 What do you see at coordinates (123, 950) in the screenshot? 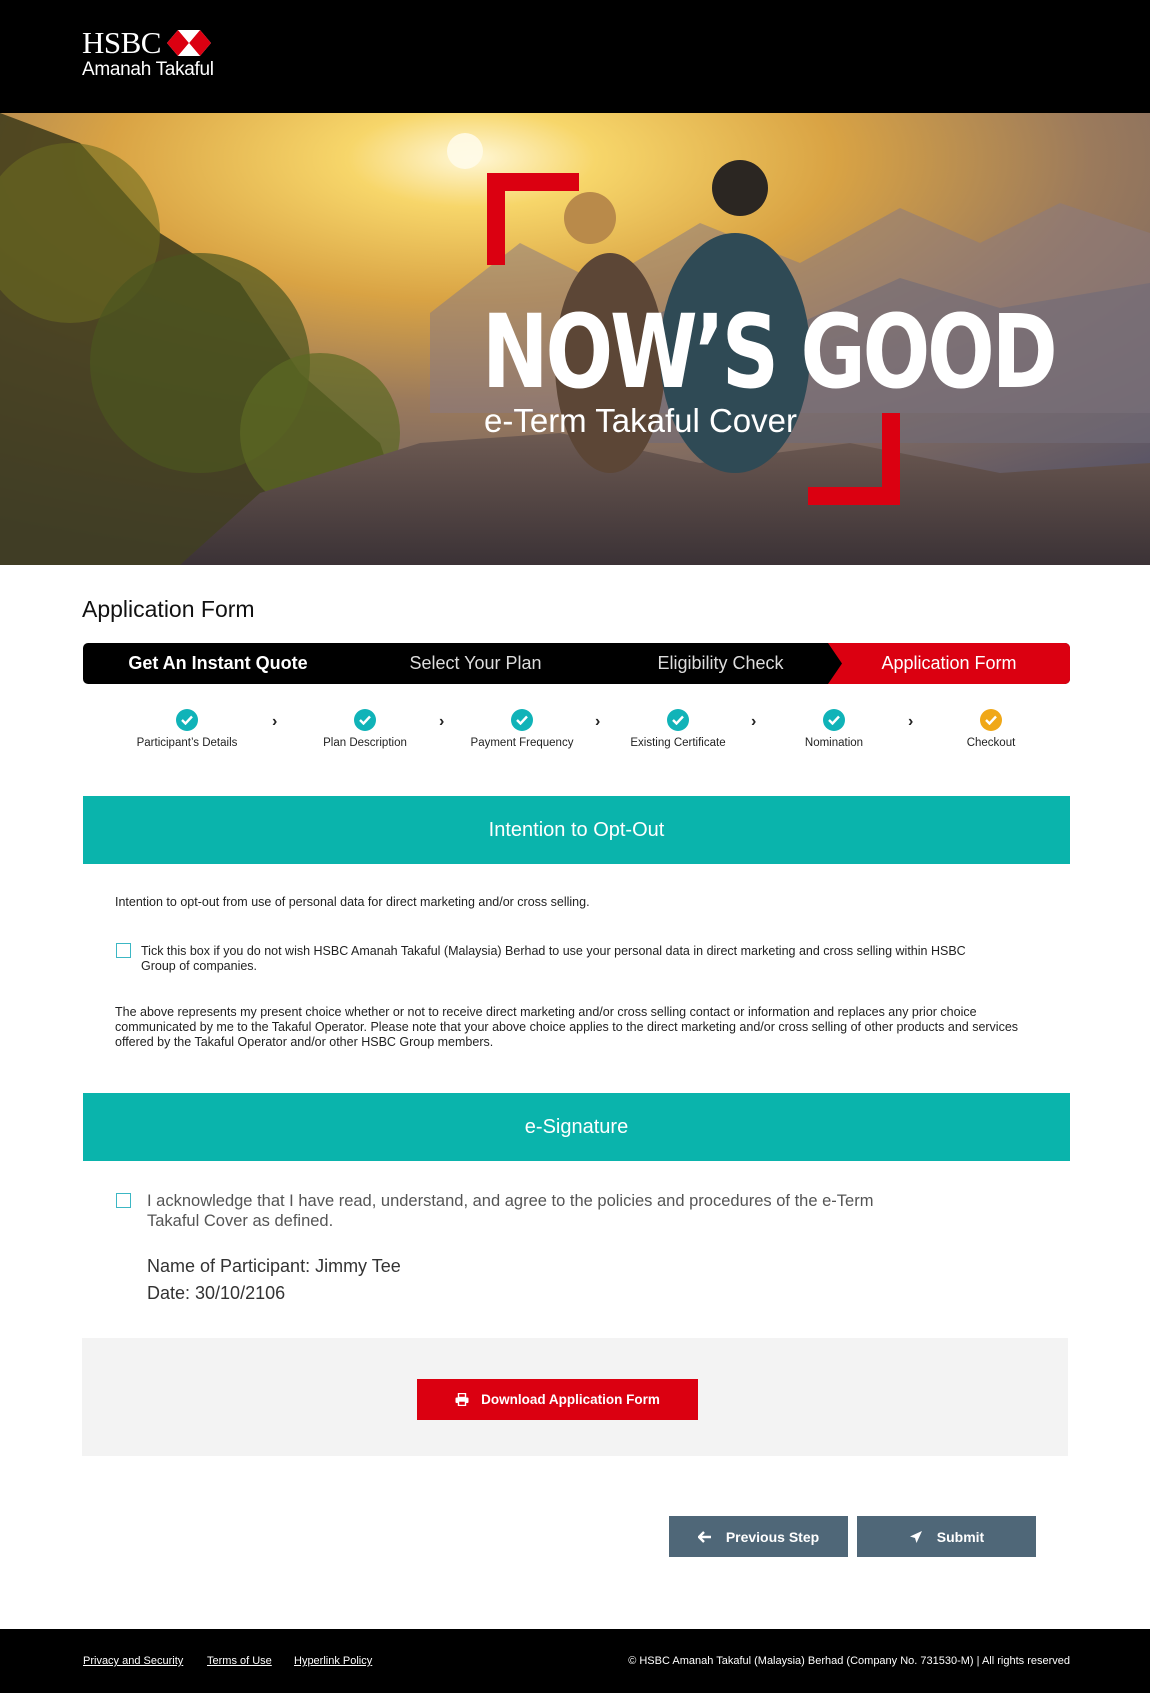
I see `optout-checkbox` at bounding box center [123, 950].